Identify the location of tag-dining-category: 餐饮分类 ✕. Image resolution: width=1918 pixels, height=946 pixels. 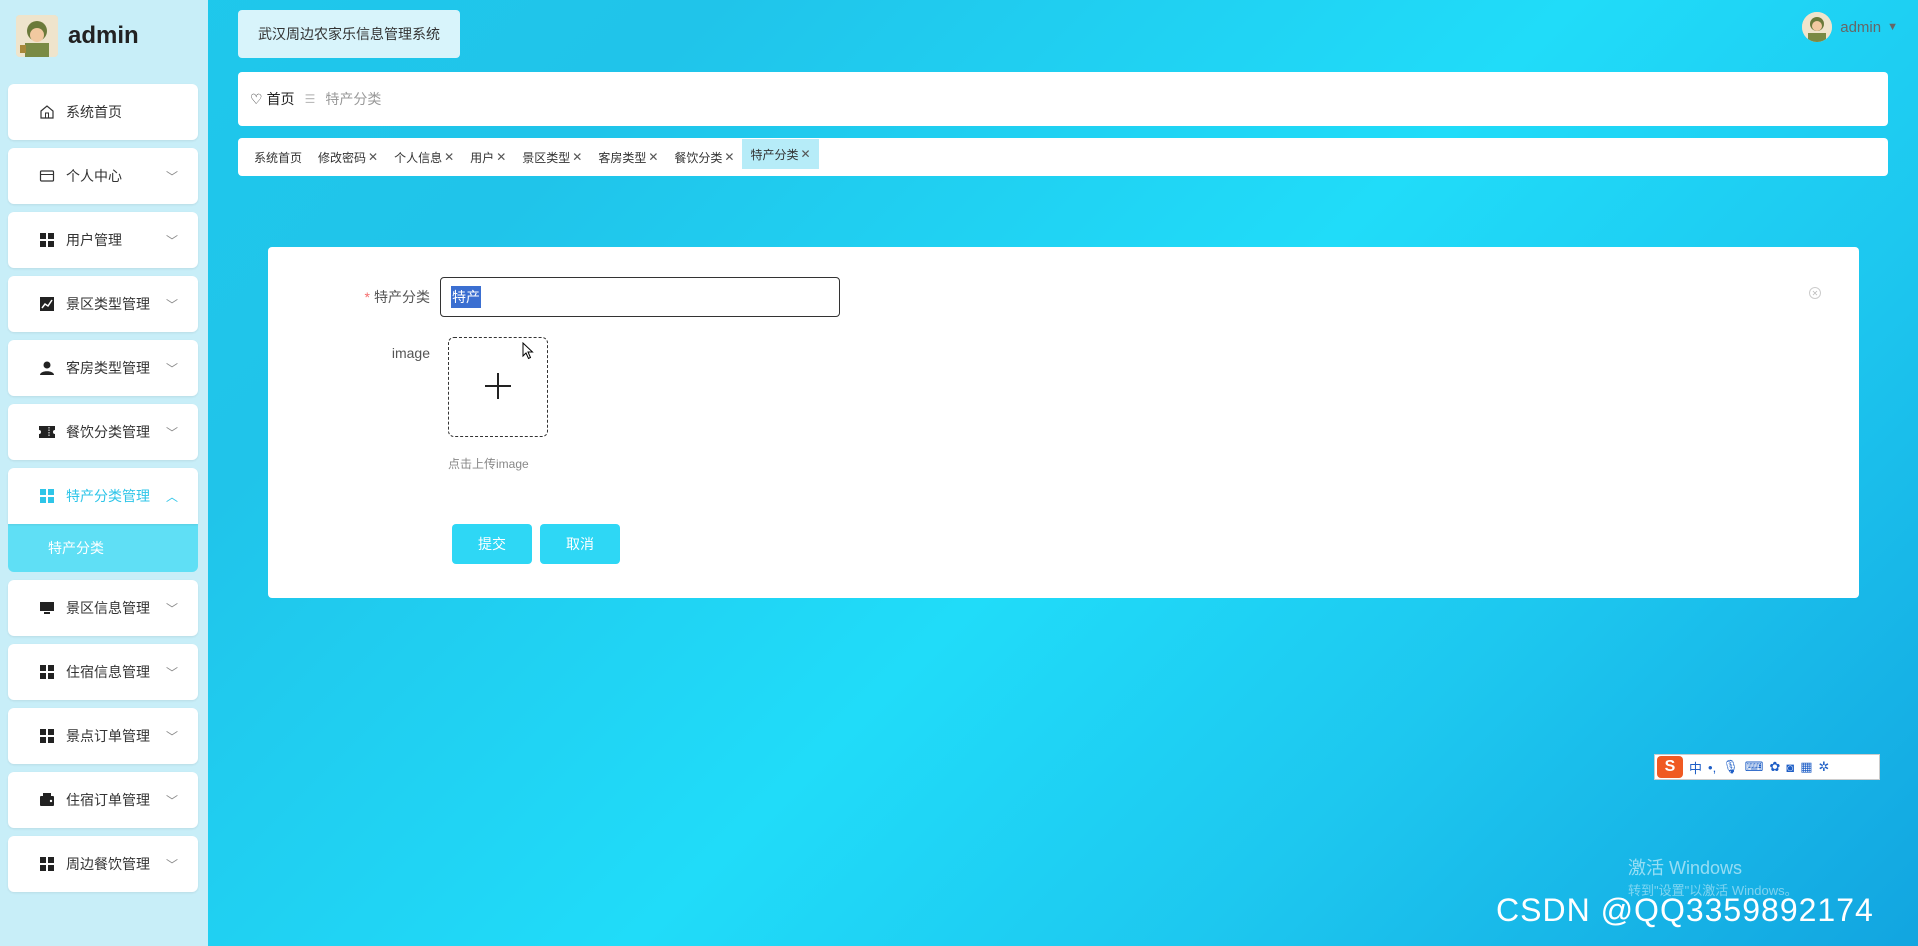
(704, 157).